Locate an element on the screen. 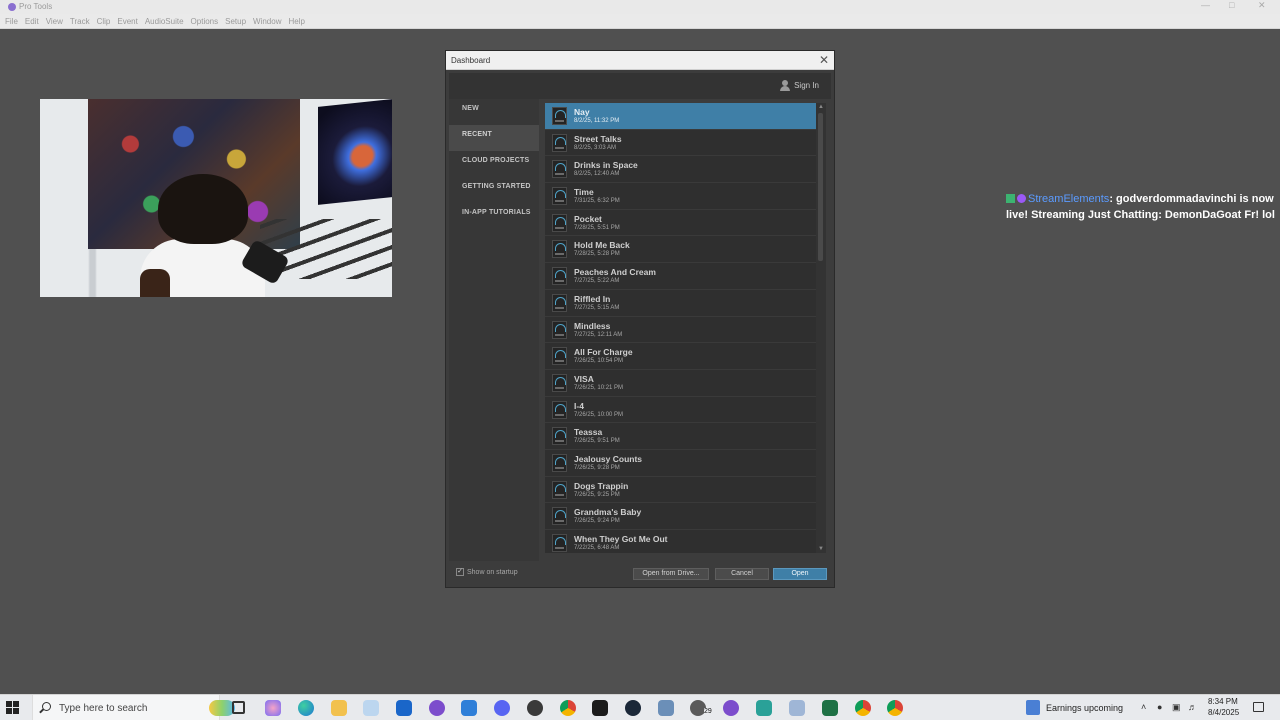 This screenshot has height=720, width=1280. clock-time: 8:34 PM is located at coordinates (1223, 701).